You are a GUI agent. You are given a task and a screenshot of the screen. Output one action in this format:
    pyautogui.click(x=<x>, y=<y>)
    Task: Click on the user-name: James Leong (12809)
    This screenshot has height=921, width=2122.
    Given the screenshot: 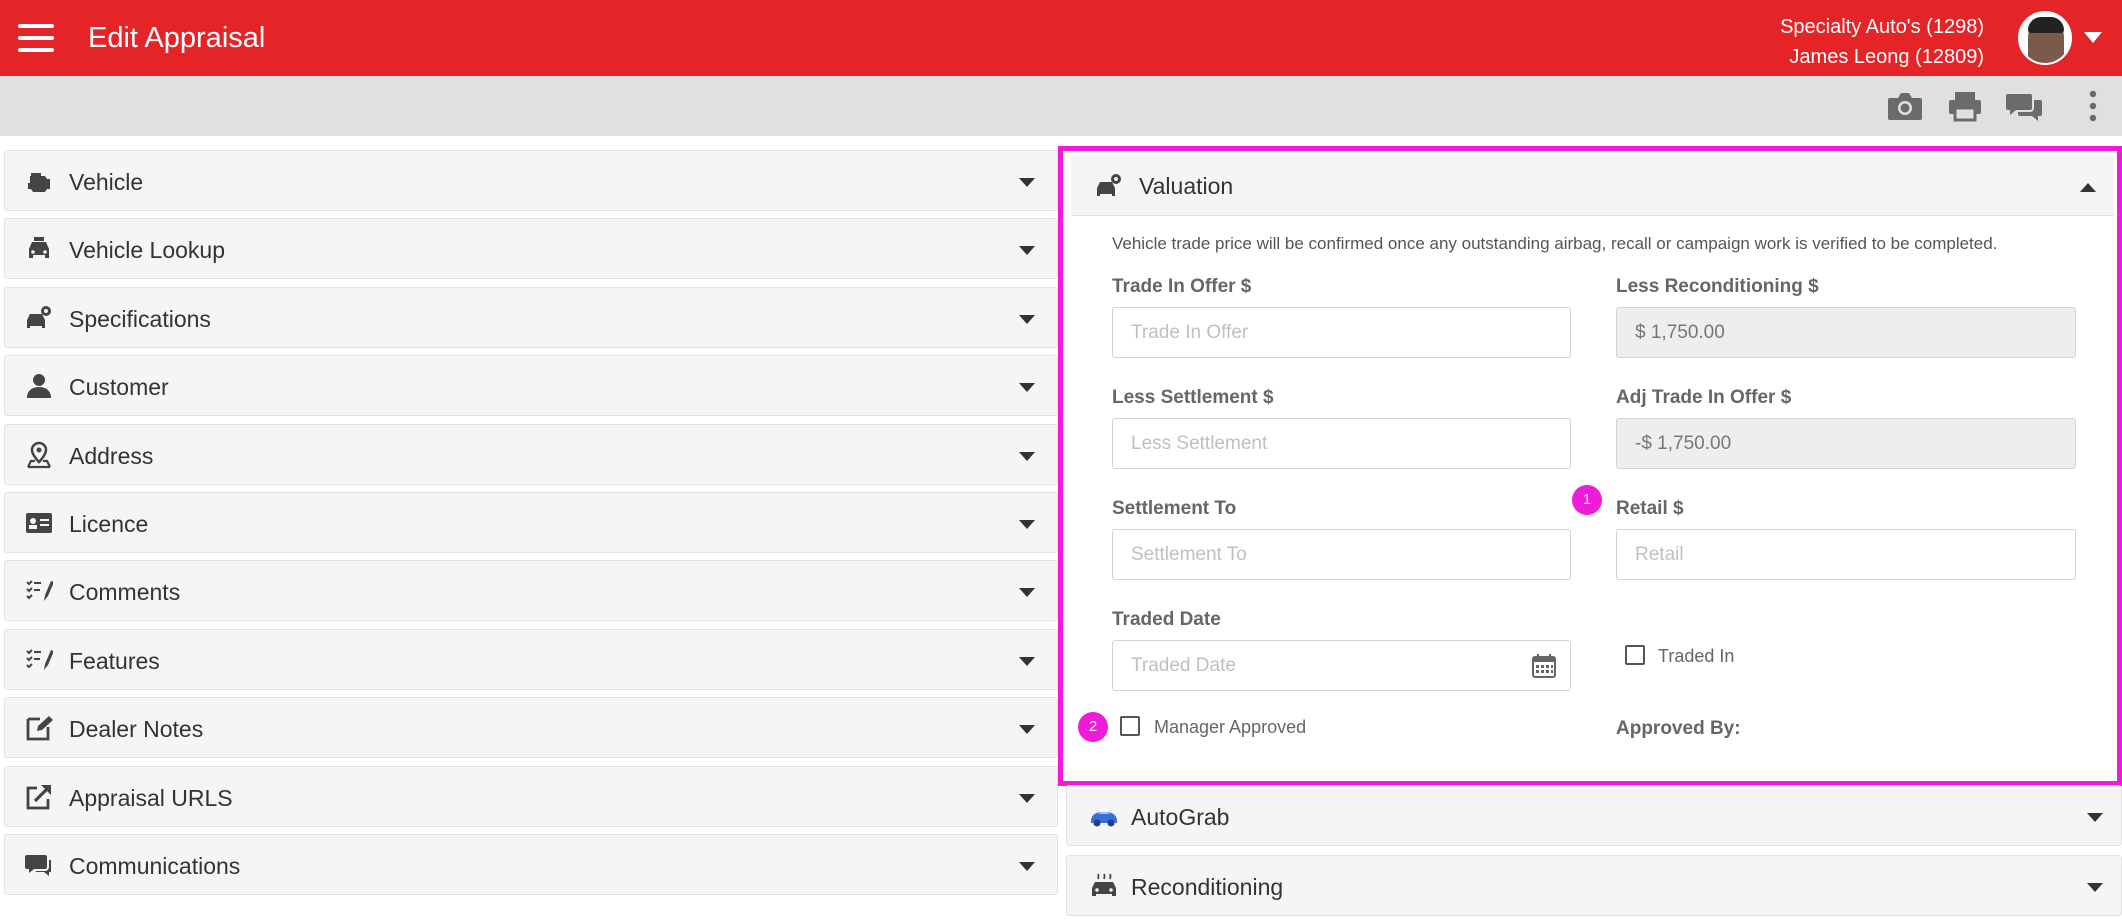 What is the action you would take?
    pyautogui.click(x=1886, y=57)
    